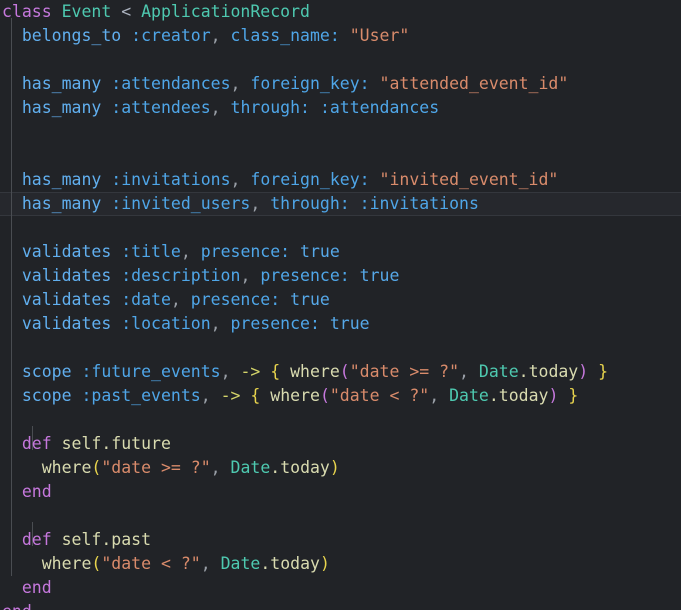  I want to click on code-token: :description, so click(181, 275).